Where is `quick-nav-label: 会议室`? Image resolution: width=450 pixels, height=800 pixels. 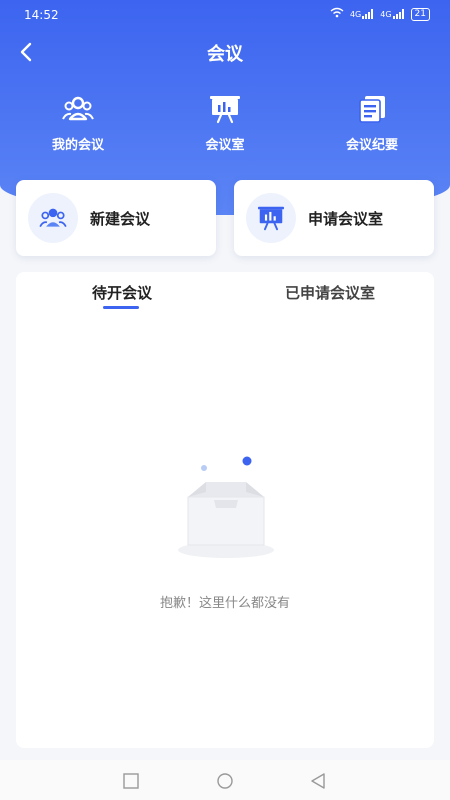 quick-nav-label: 会议室 is located at coordinates (225, 145).